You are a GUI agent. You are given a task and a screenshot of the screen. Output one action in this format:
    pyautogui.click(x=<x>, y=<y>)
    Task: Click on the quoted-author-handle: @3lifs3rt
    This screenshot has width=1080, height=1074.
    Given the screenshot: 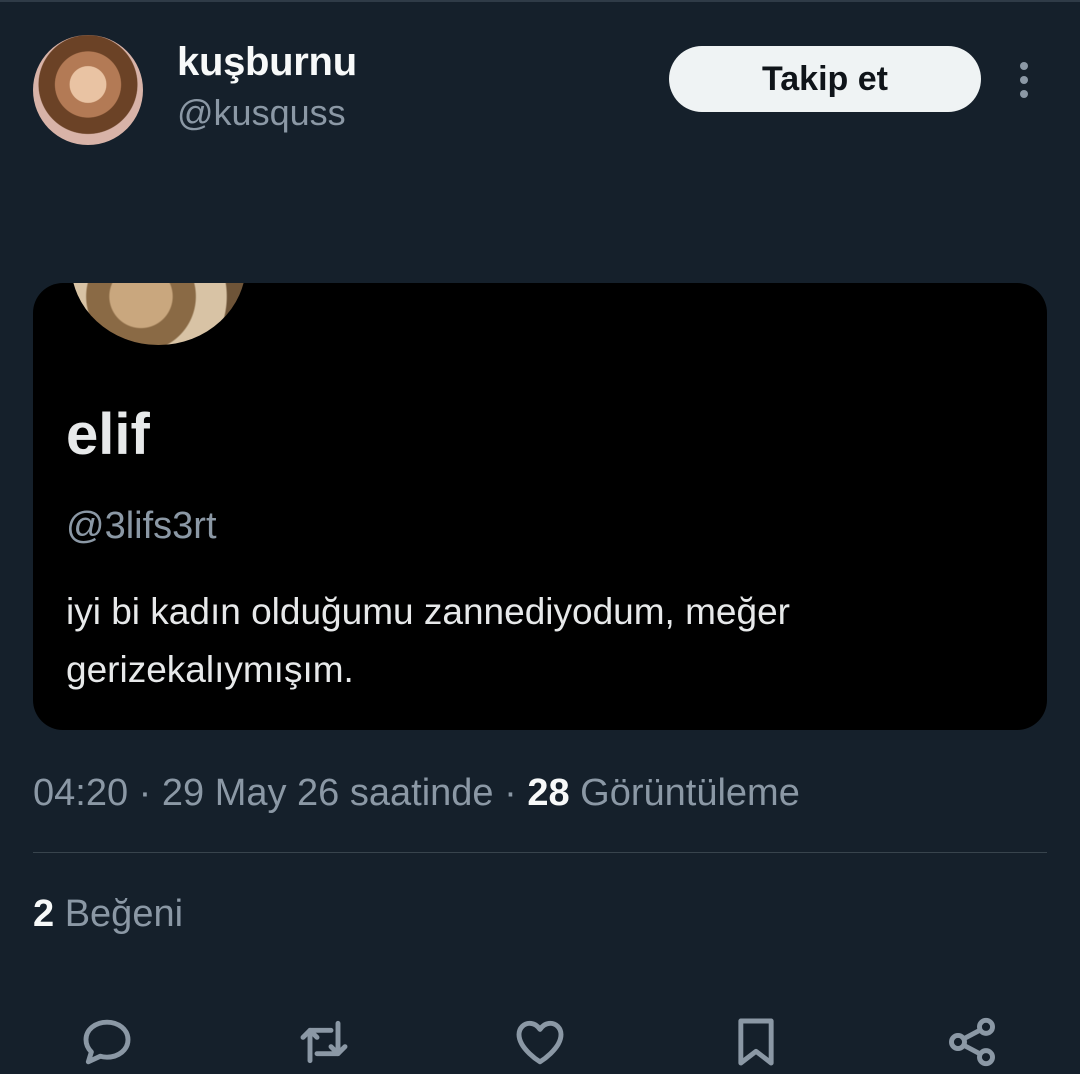 What is the action you would take?
    pyautogui.click(x=141, y=526)
    